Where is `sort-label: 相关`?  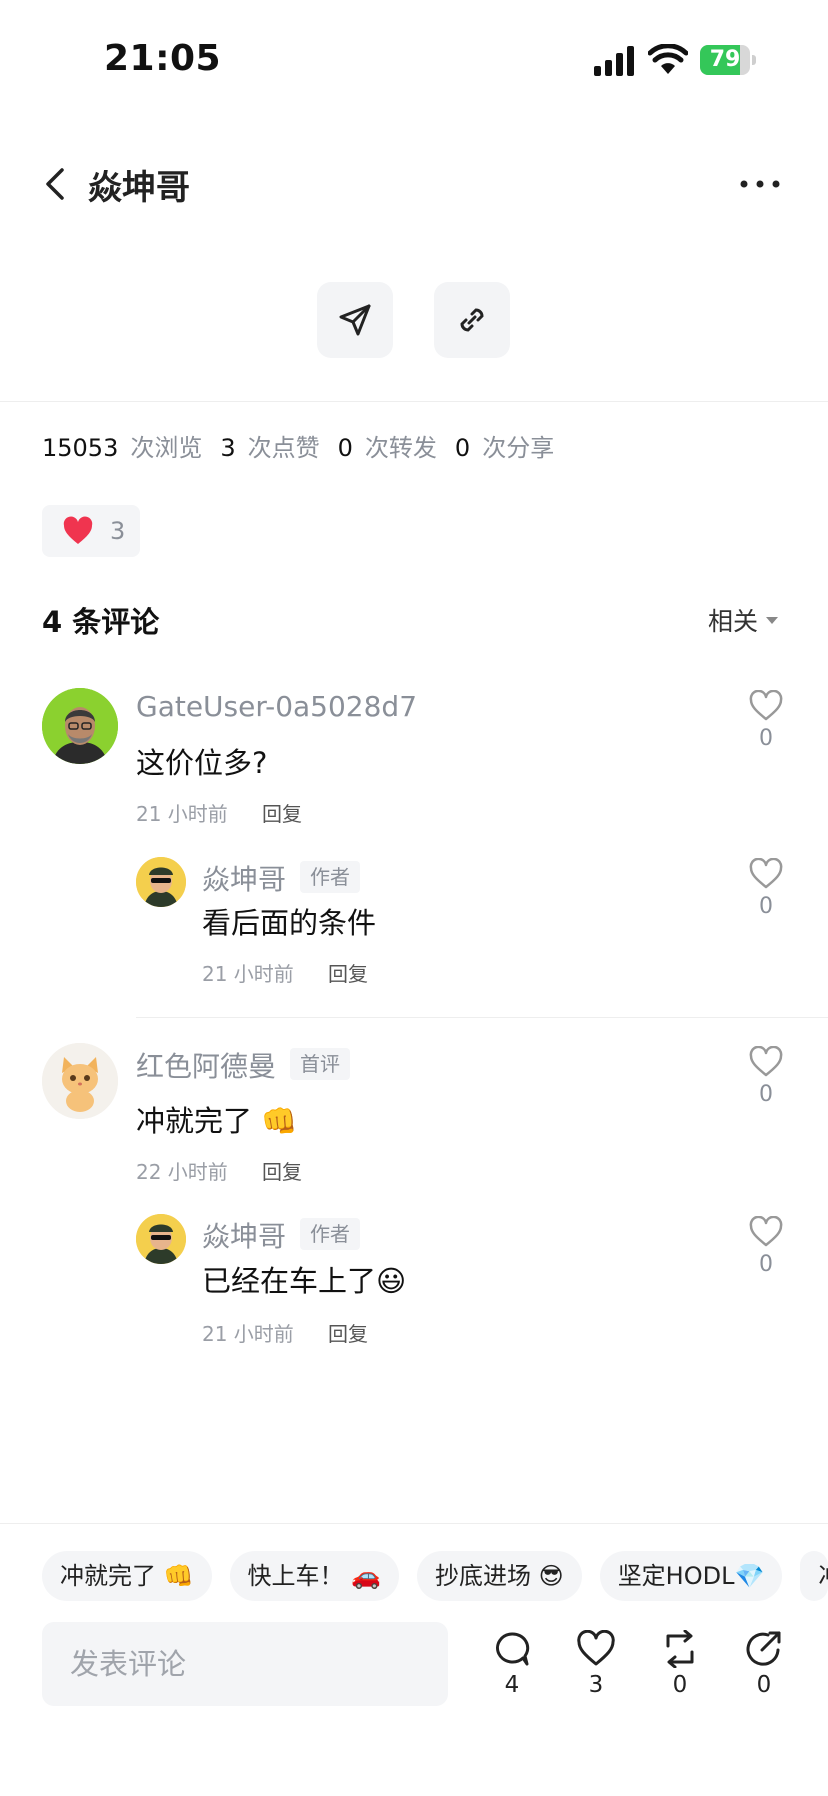
sort-label: 相关 is located at coordinates (733, 621).